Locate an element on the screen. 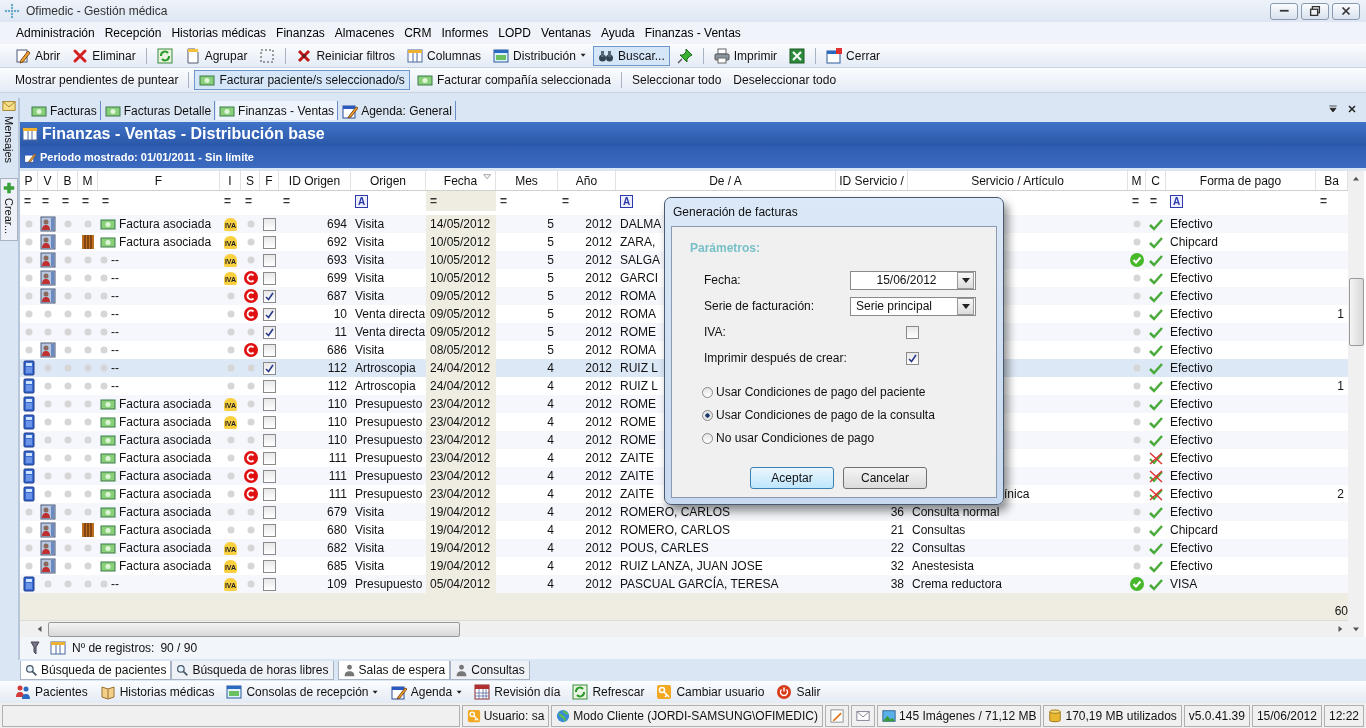 Image resolution: width=1366 pixels, height=728 pixels. table-cell-text: 10 is located at coordinates (340, 314).